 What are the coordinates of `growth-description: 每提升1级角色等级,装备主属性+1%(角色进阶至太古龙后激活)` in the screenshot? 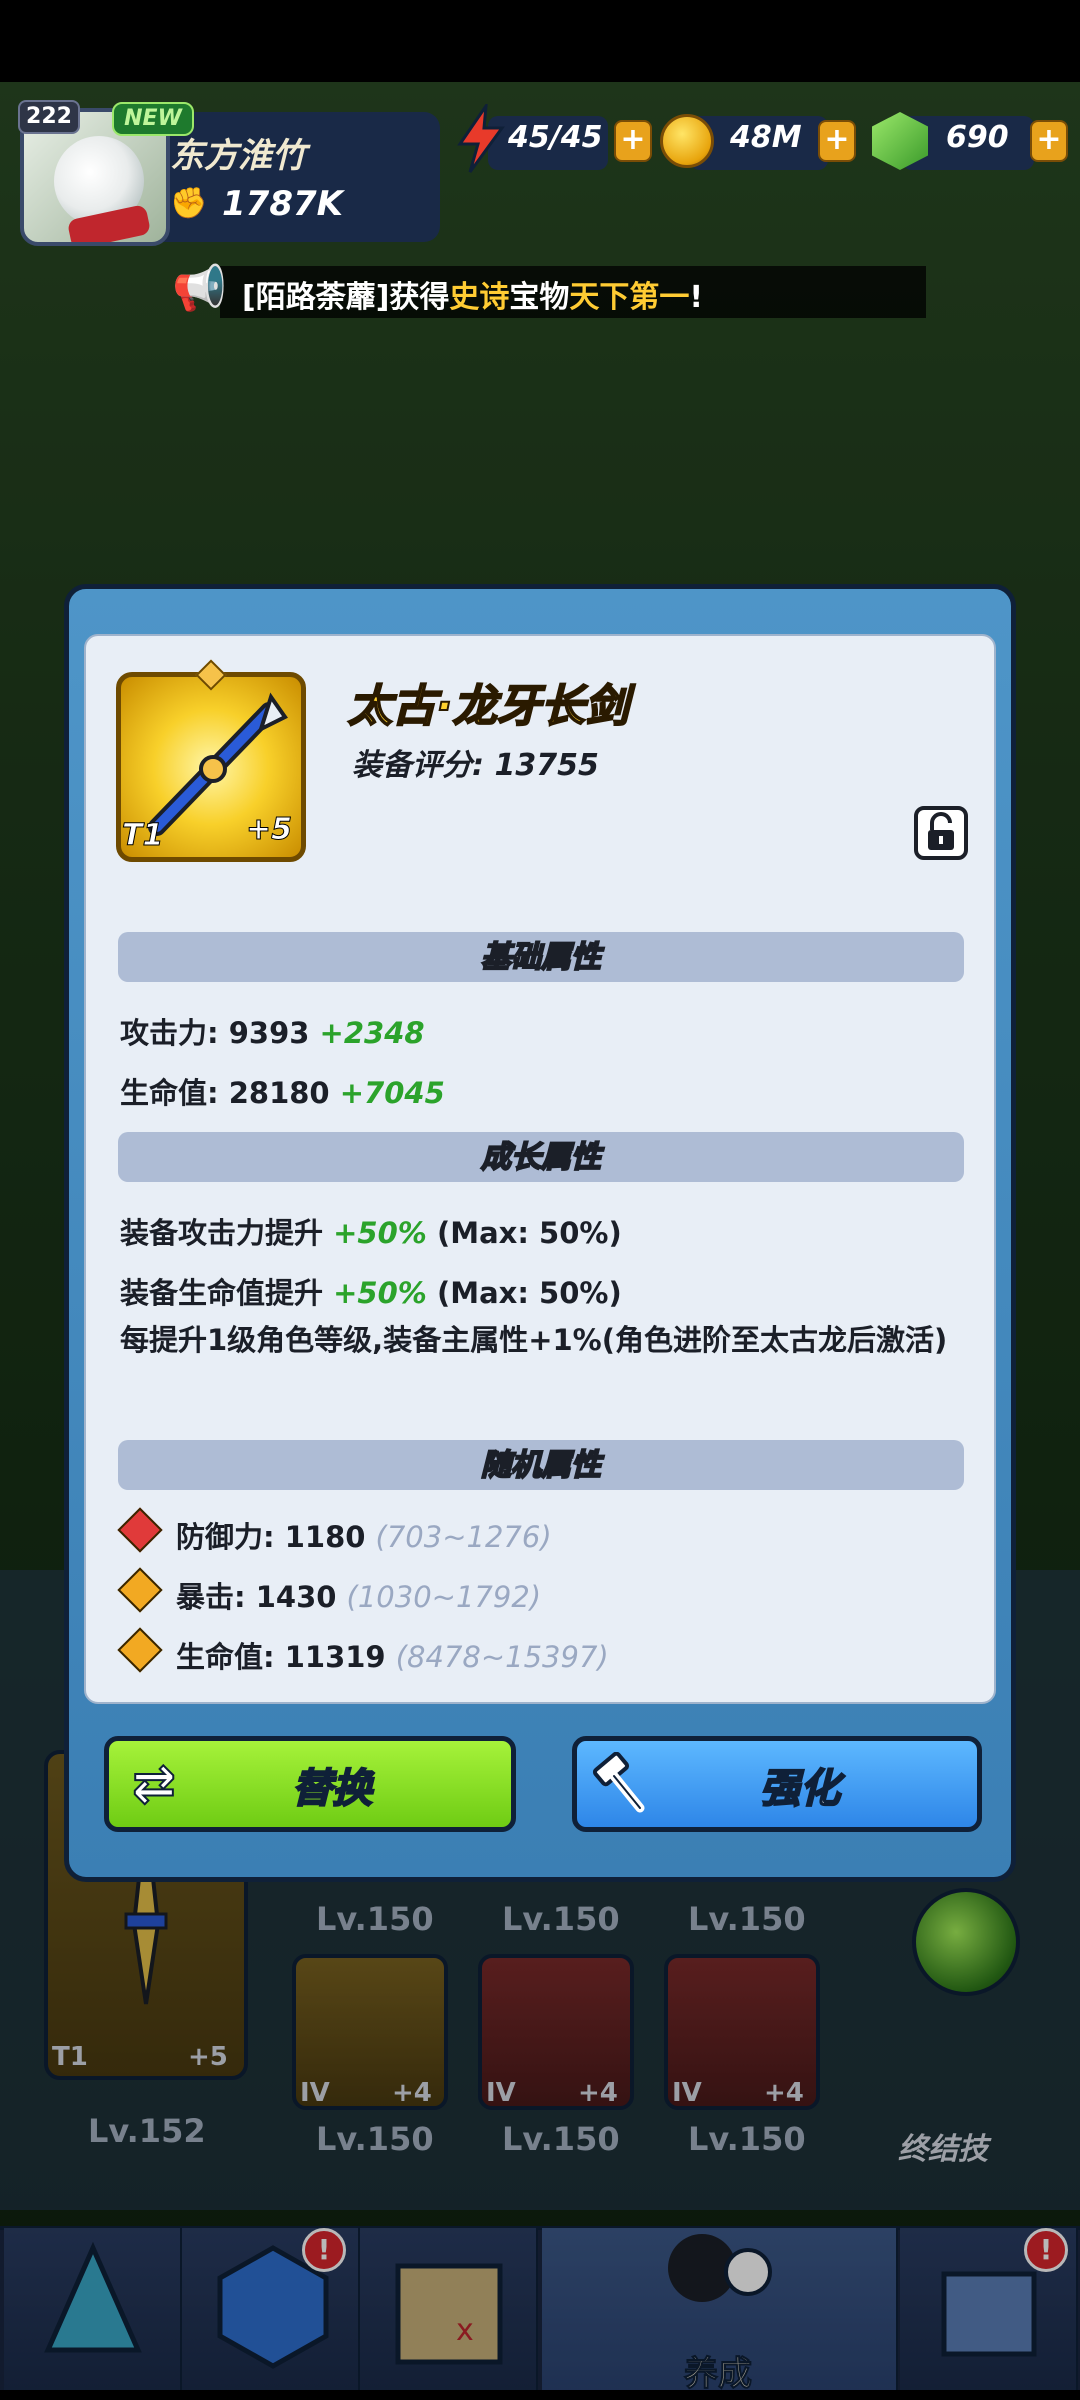 It's located at (534, 1340).